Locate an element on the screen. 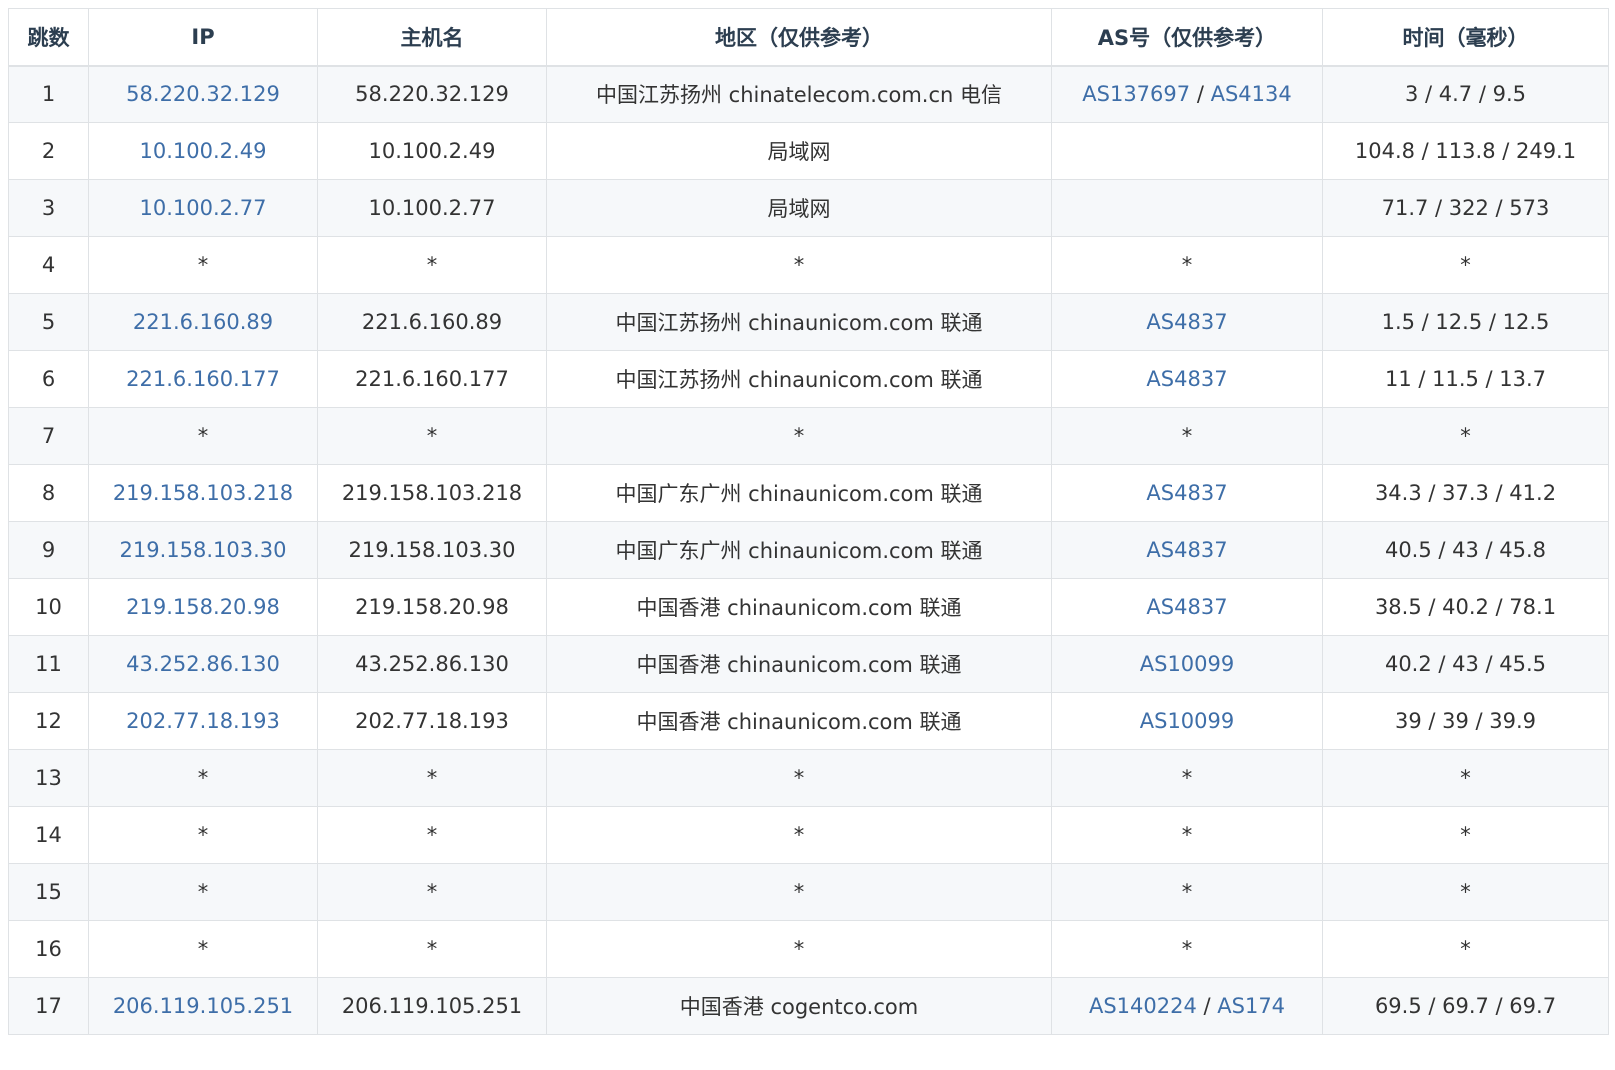 Image resolution: width=1615 pixels, height=1070 pixels. hop-number: 12 is located at coordinates (48, 721).